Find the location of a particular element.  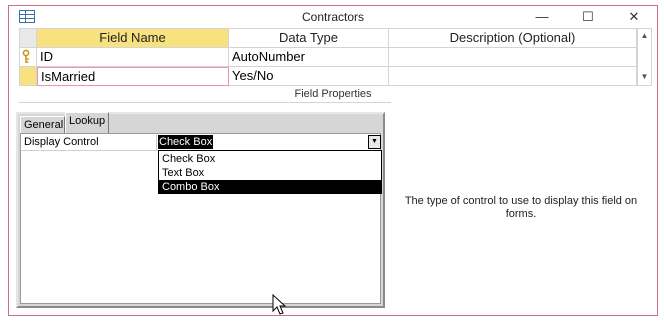

data-type-cell: Yes/No is located at coordinates (309, 76).